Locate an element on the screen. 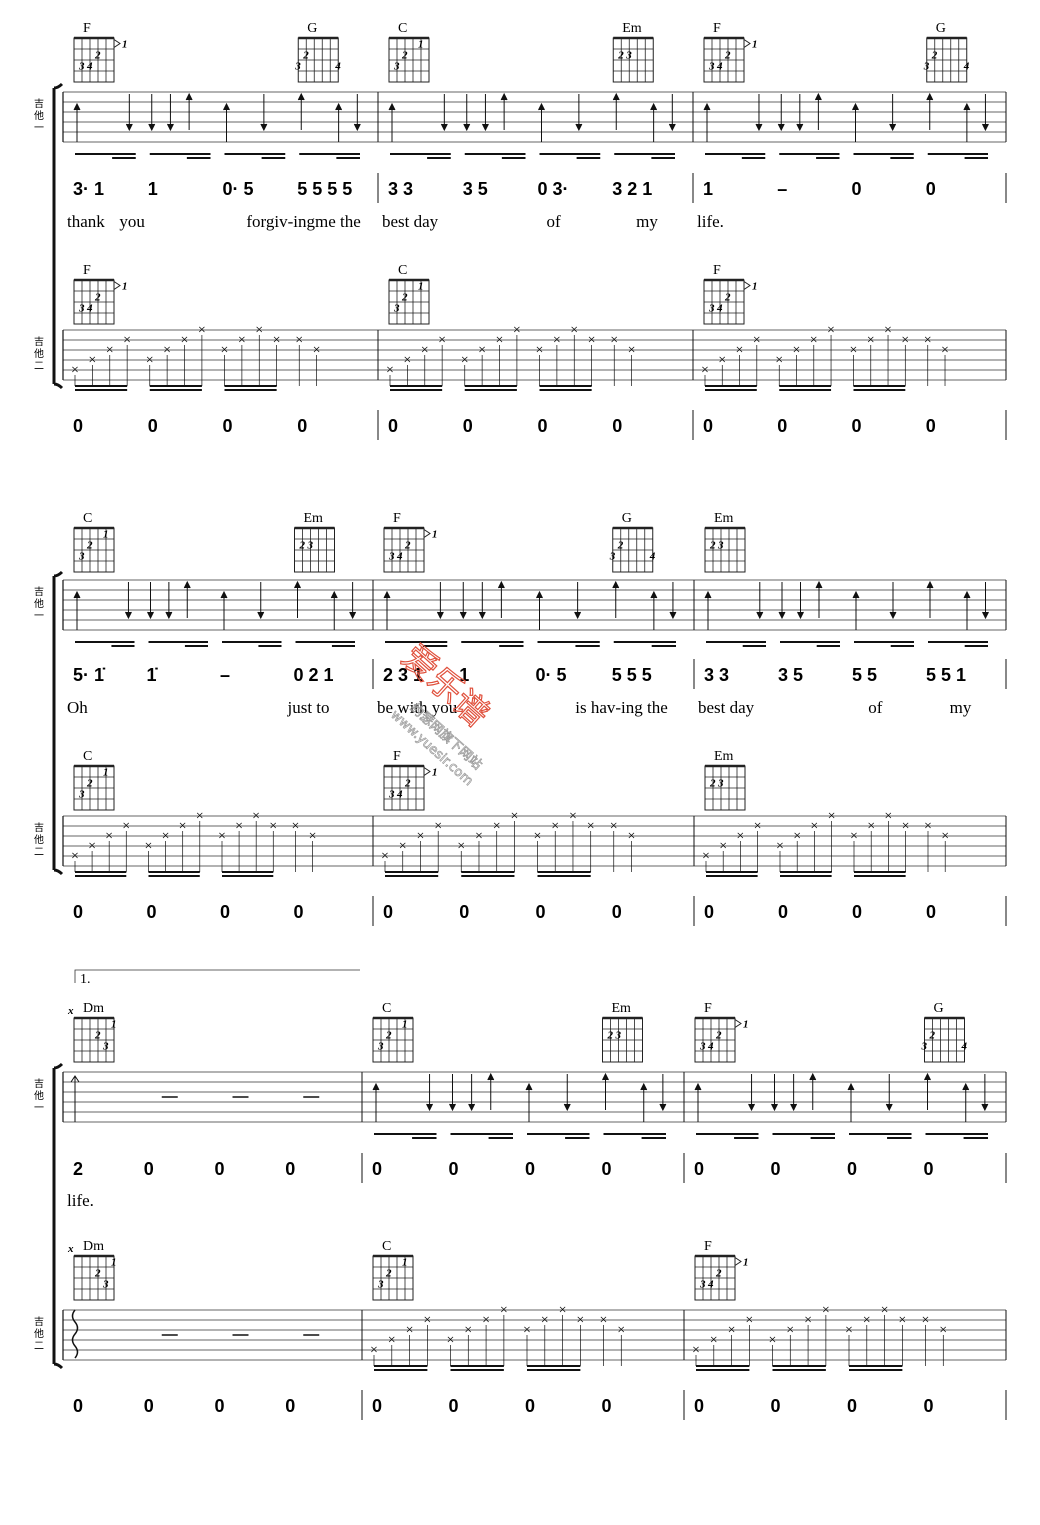 The width and height of the screenshot is (1040, 1525). volta-label: 1. is located at coordinates (85, 979).